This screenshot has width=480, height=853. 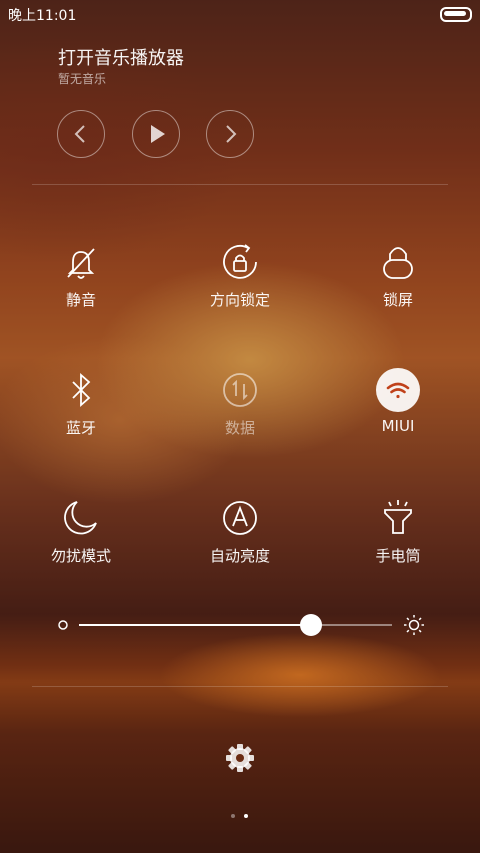 I want to click on lock-icon, so click(x=398, y=262).